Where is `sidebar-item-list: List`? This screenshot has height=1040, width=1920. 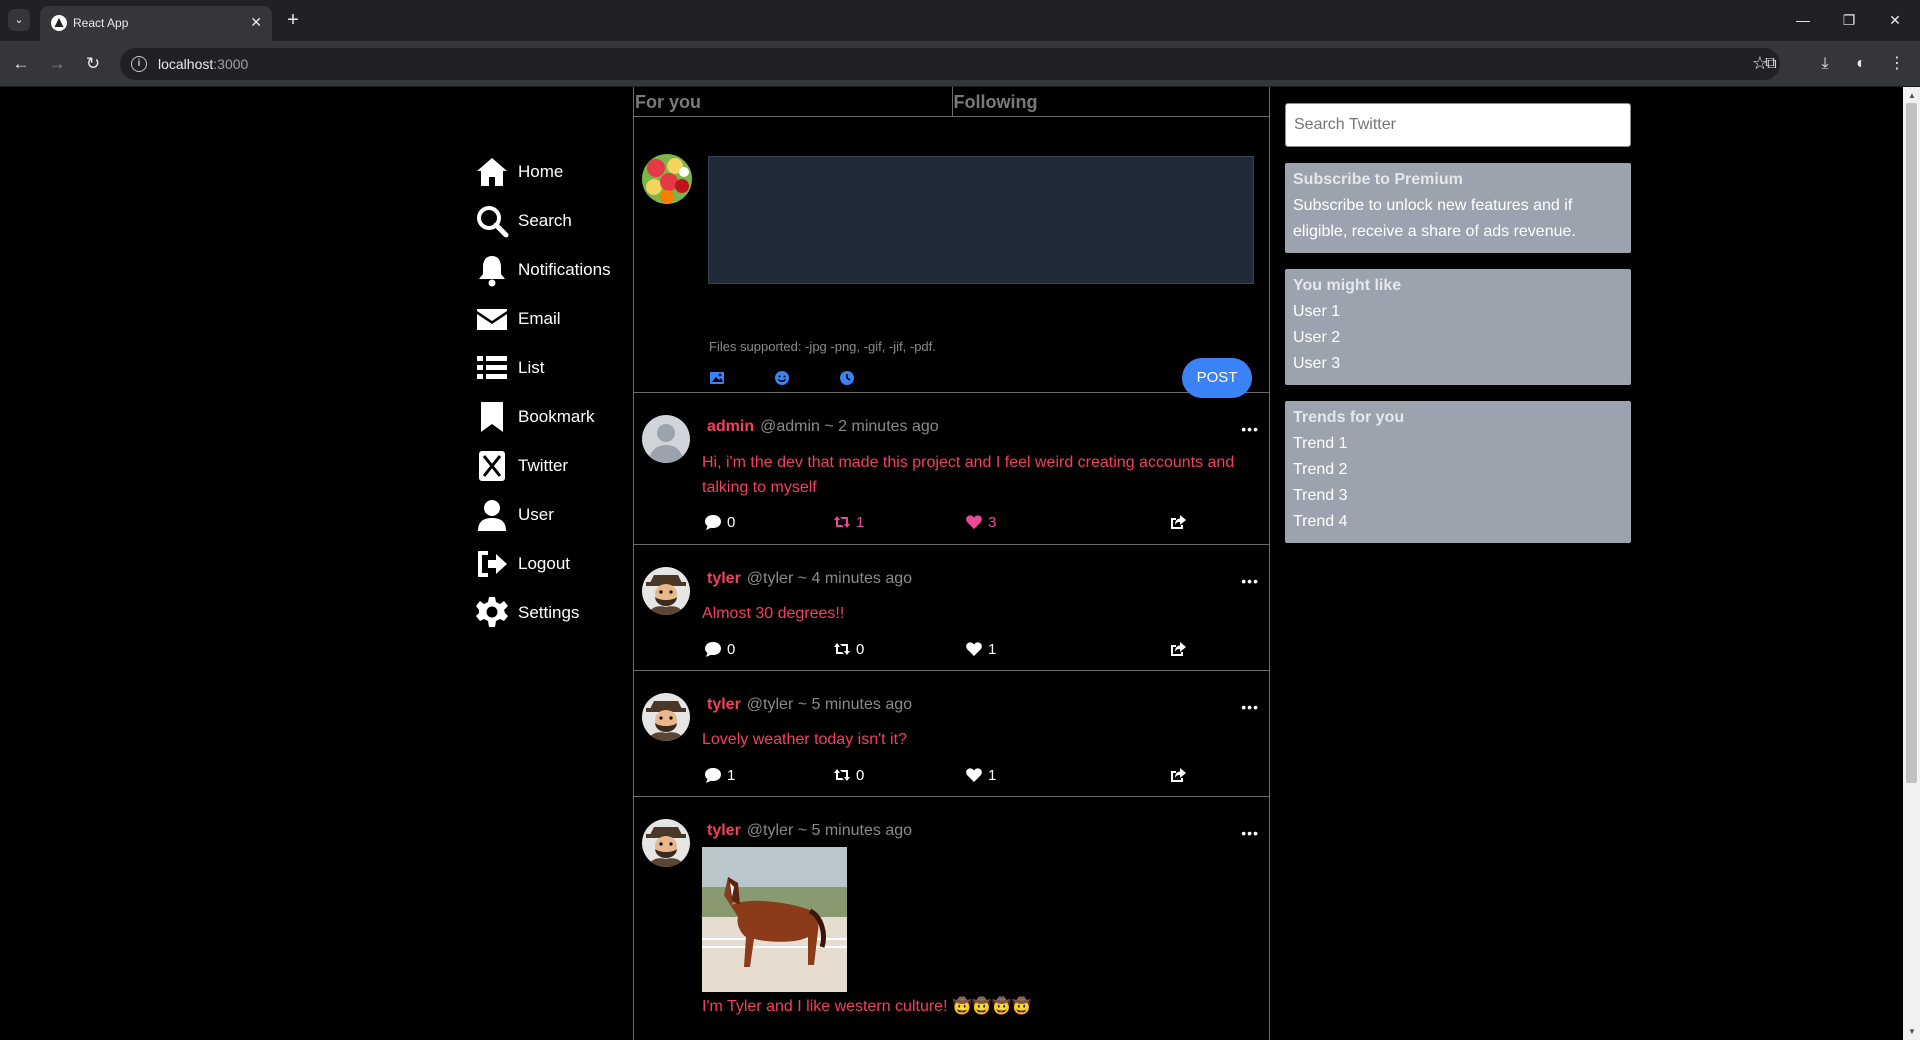
sidebar-item-list: List is located at coordinates (554, 367).